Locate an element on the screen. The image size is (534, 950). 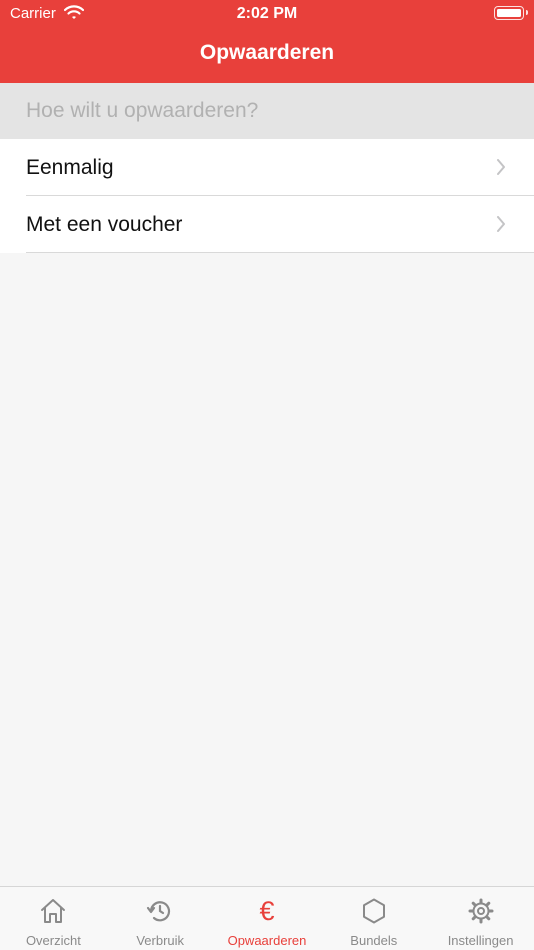
gear-icon is located at coordinates (480, 911).